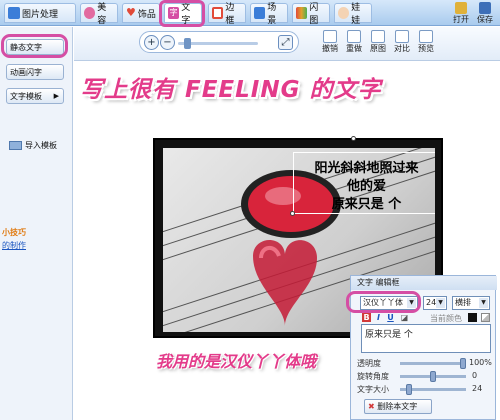 Image resolution: width=500 pixels, height=420 pixels. I want to click on preview-icon, so click(426, 36).